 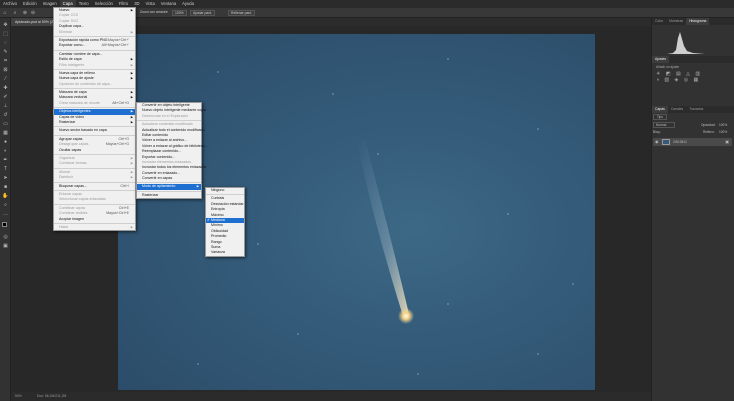 What do you see at coordinates (72, 64) in the screenshot?
I see `menu-item-label: Filtro inteligente` at bounding box center [72, 64].